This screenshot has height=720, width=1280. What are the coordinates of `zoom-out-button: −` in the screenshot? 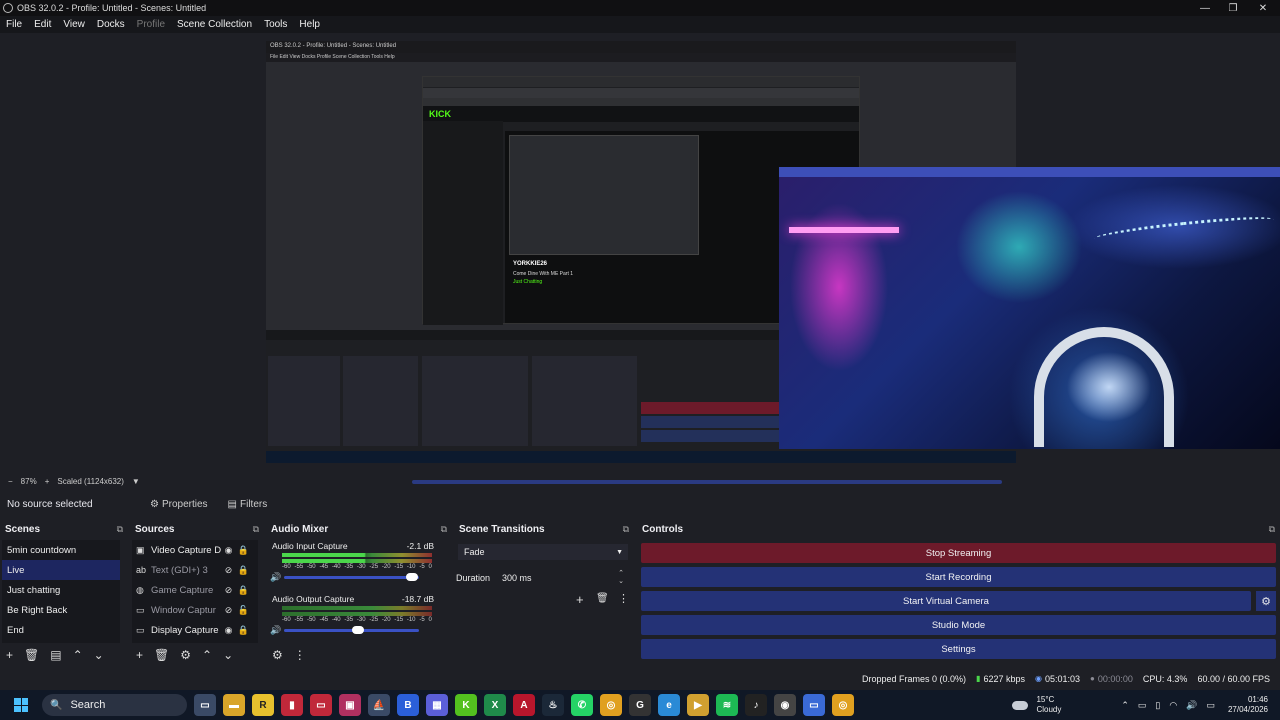 It's located at (10, 481).